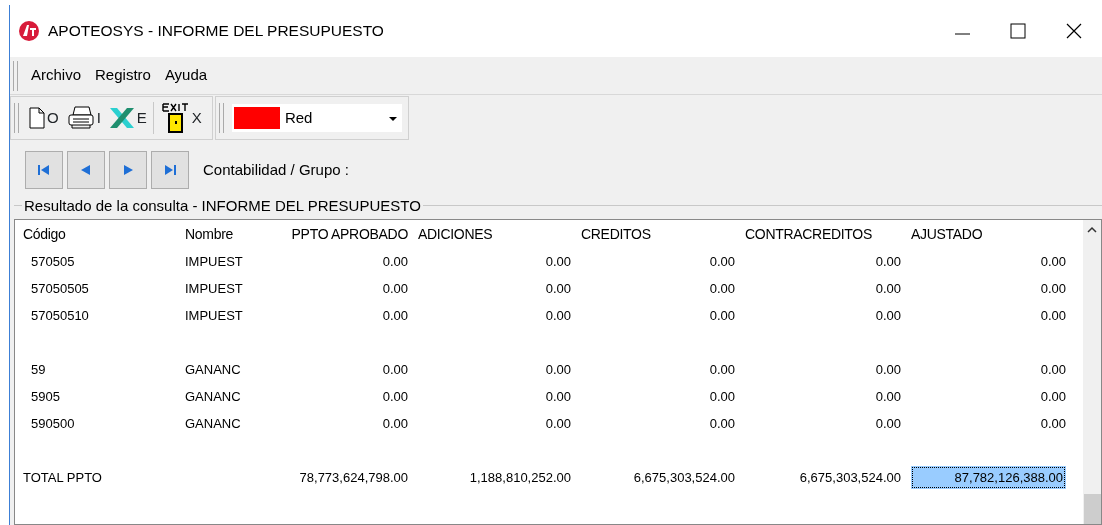 The image size is (1102, 525). I want to click on toolbar-button: I, so click(83, 118).